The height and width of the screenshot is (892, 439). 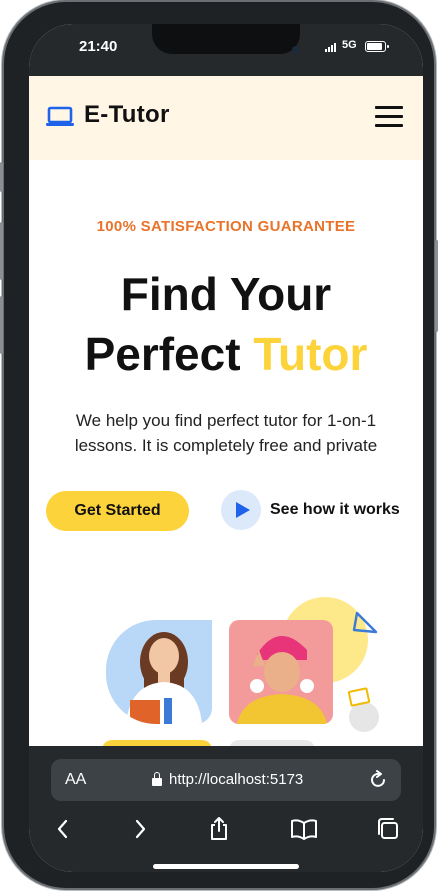 I want to click on status-bar: 21:40 5G, so click(x=226, y=50).